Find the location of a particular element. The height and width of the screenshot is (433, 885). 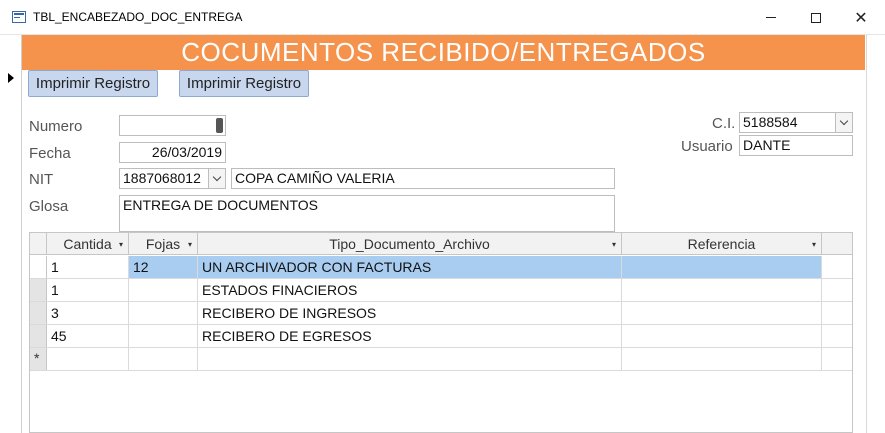

cell-tipo: RECIBERO DE INGRESOS is located at coordinates (410, 313).